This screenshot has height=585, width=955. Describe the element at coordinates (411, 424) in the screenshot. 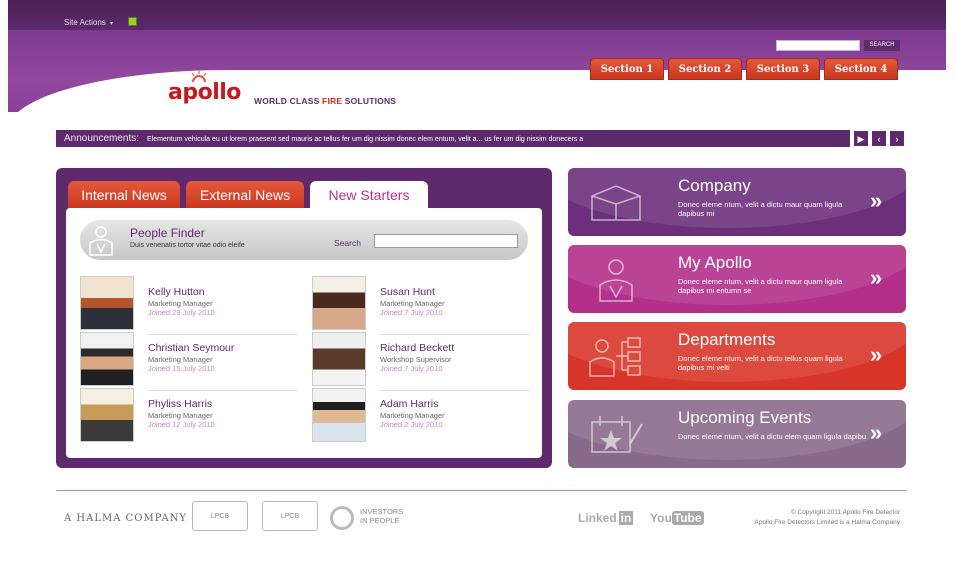

I see `person-joined: Joined 2 July 2010` at that location.